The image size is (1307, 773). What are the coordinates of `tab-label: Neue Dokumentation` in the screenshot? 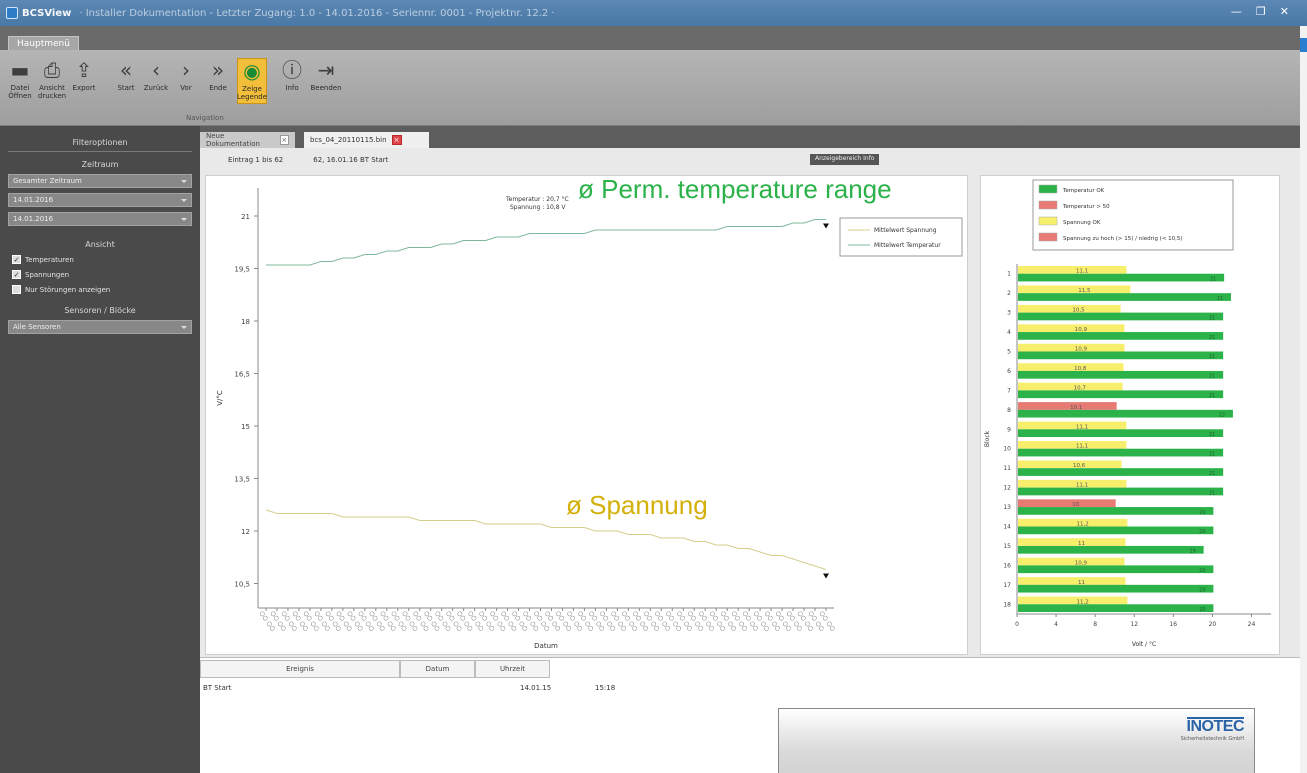 It's located at (233, 140).